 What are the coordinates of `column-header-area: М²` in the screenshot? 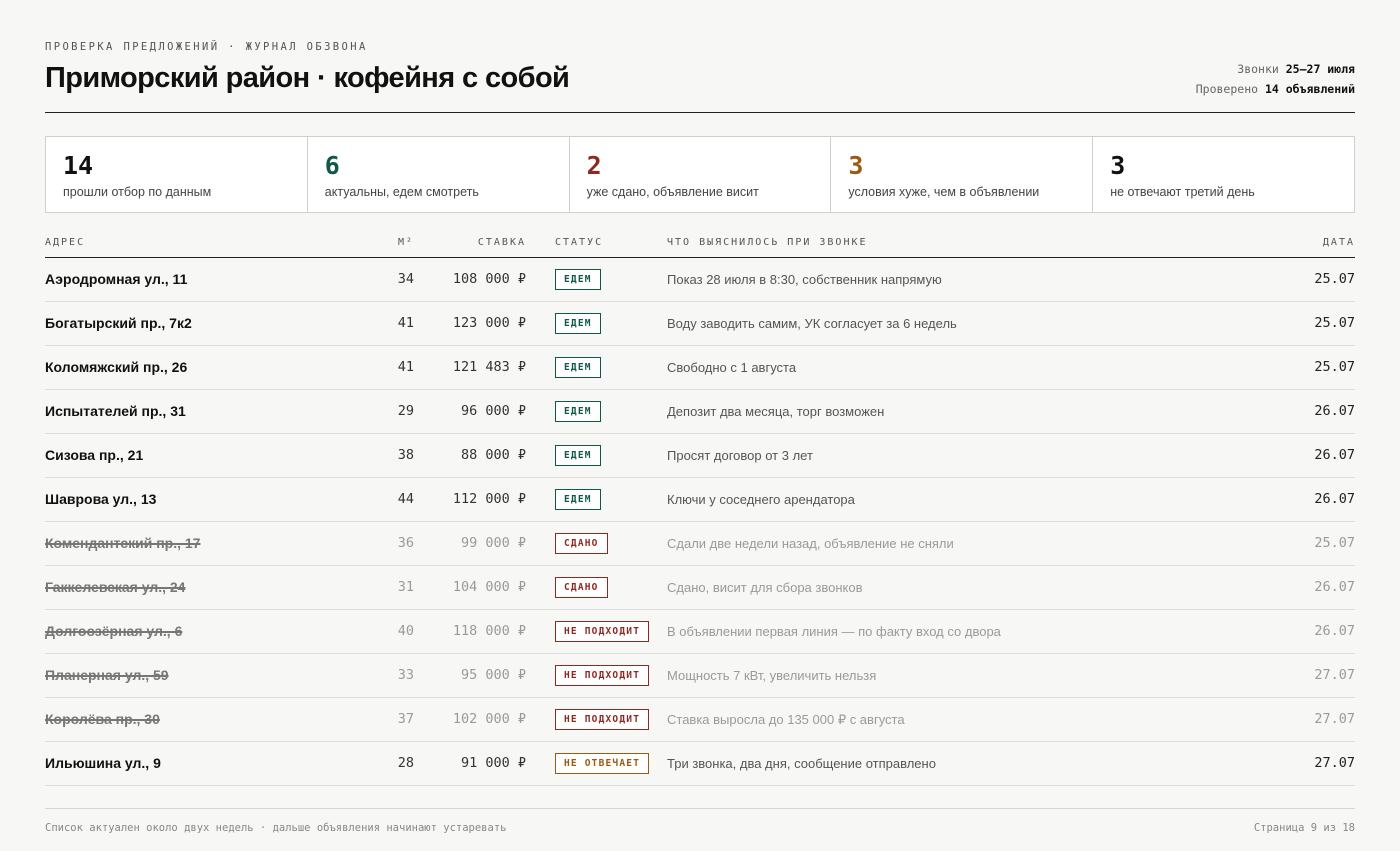 It's located at (405, 242).